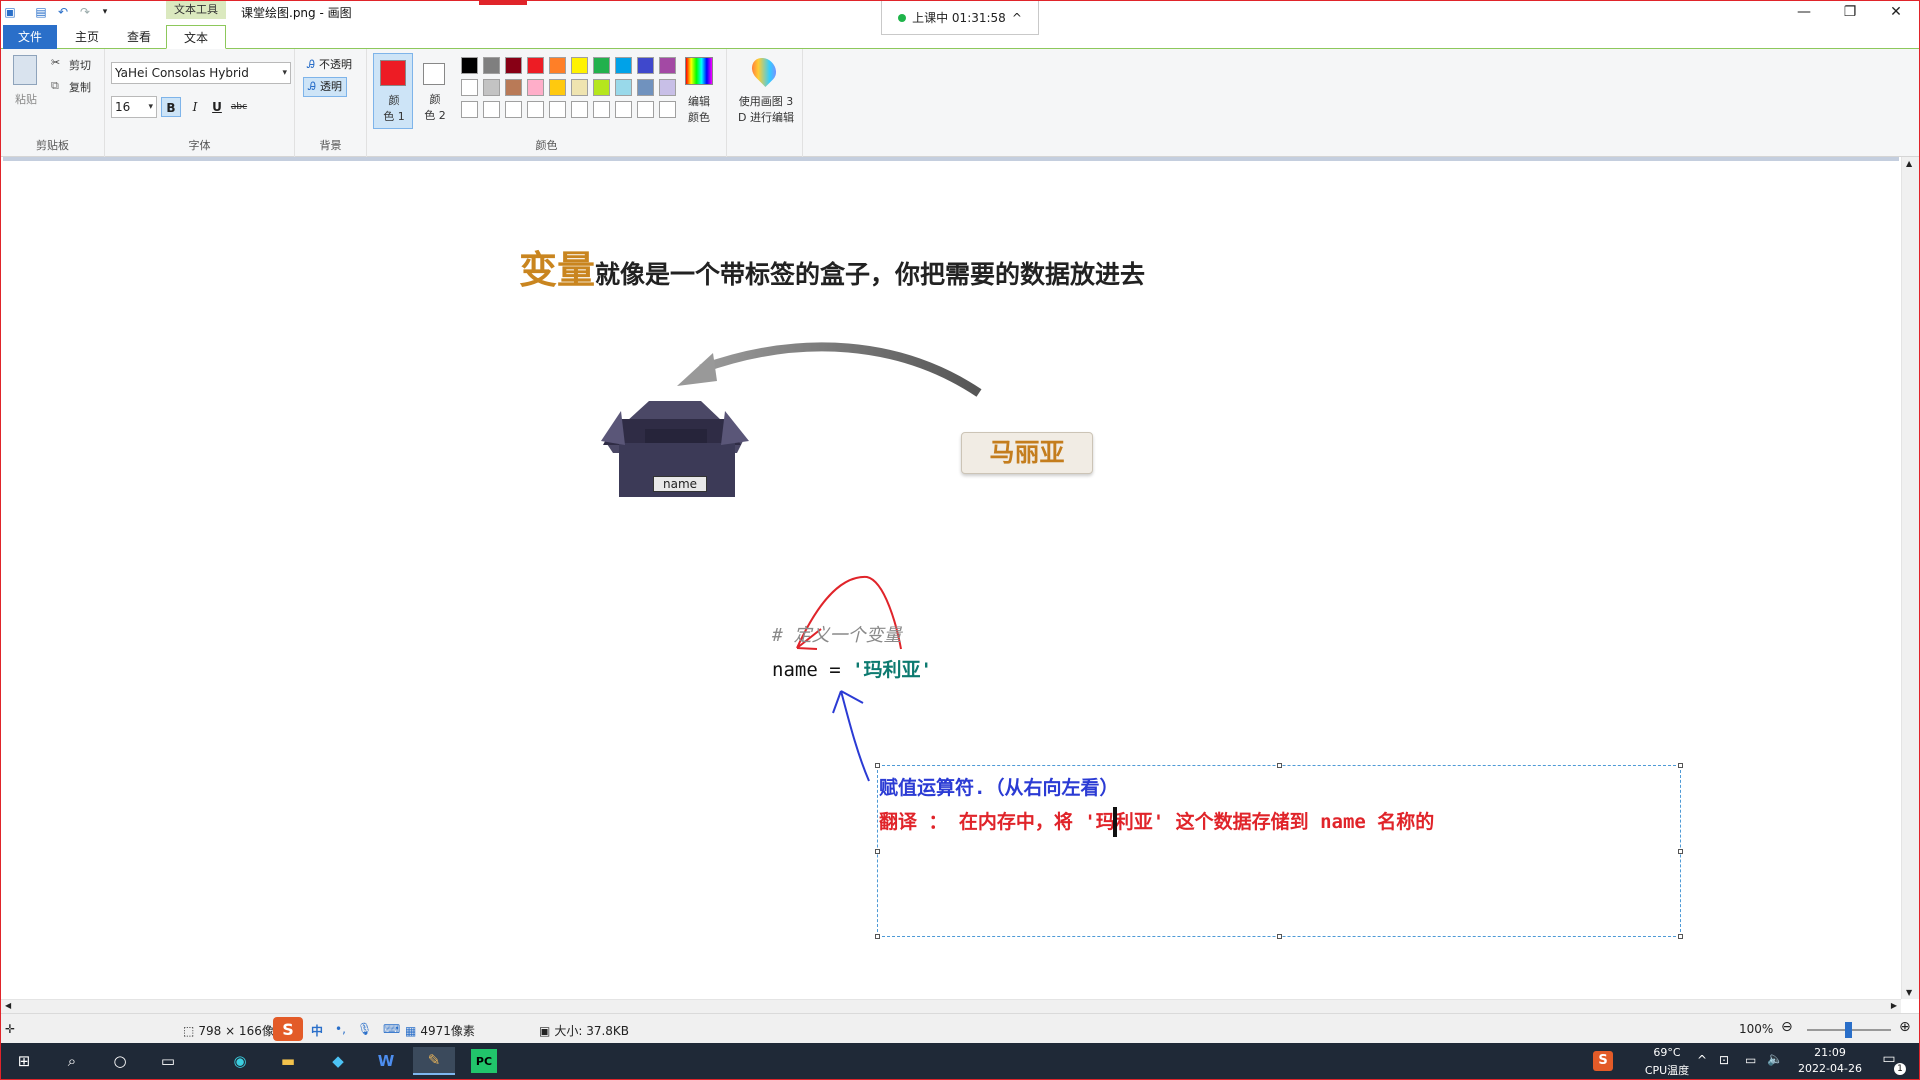 The image size is (1920, 1080). I want to click on selection-size: ⬚ 798 × 166像素, so click(234, 1030).